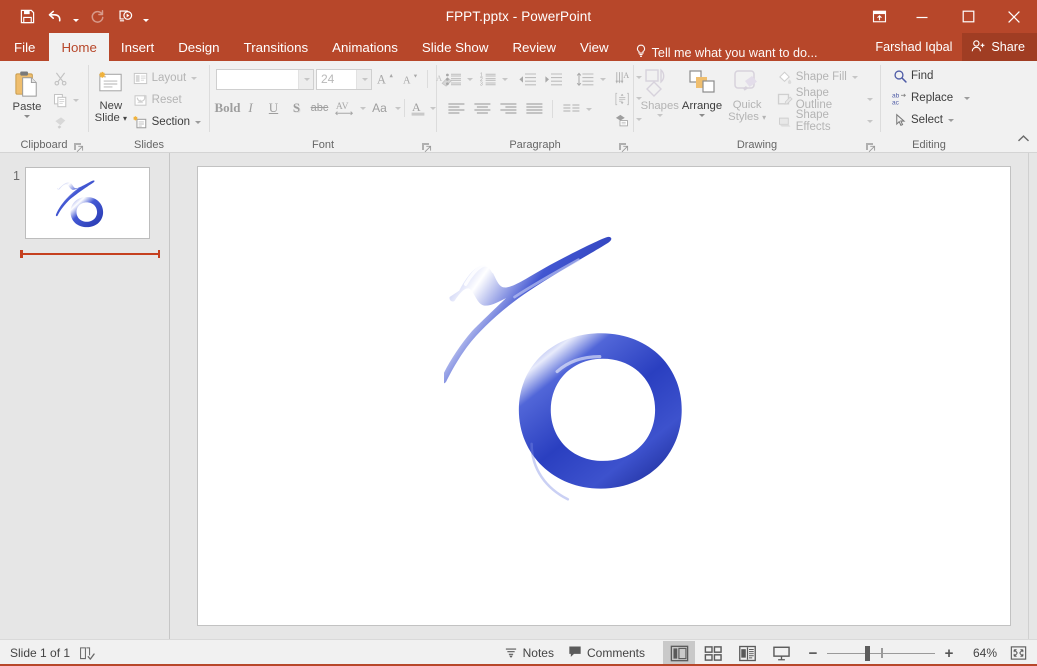  What do you see at coordinates (879, 16) in the screenshot?
I see `ribbon-display-icon` at bounding box center [879, 16].